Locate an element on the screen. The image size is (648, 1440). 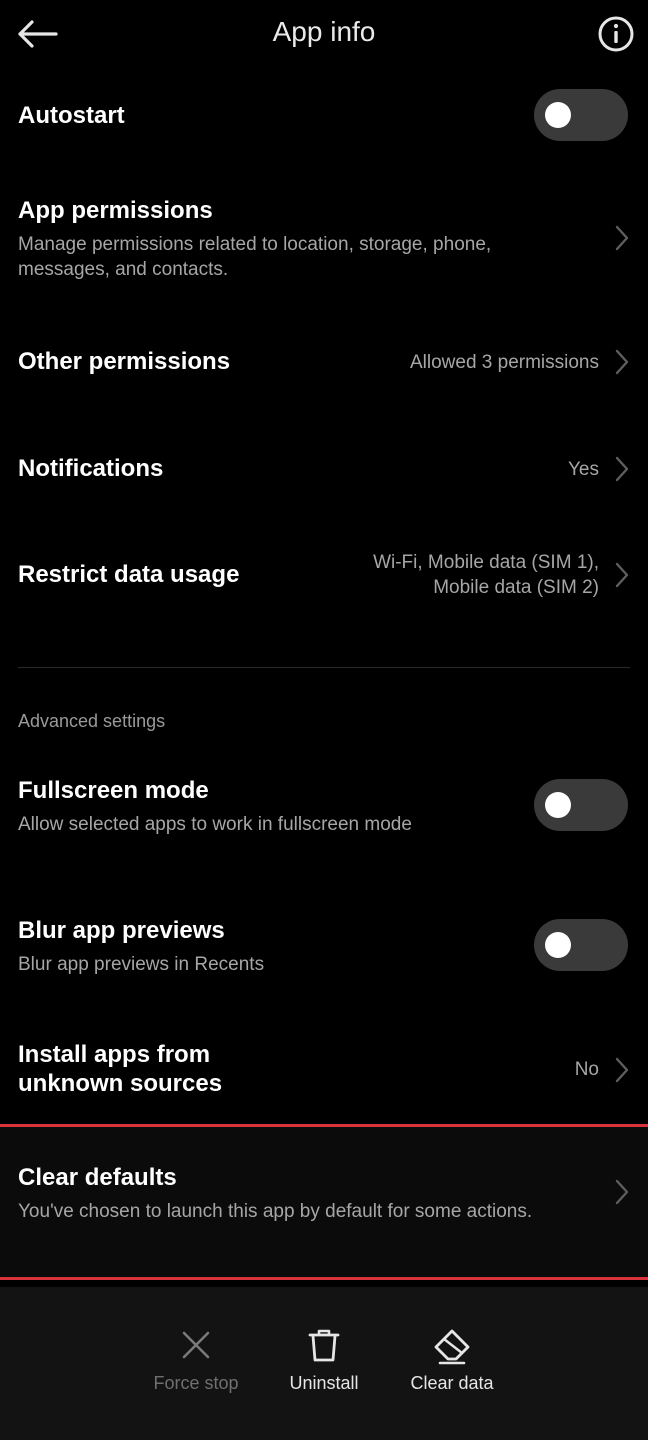
info-icon is located at coordinates (616, 34).